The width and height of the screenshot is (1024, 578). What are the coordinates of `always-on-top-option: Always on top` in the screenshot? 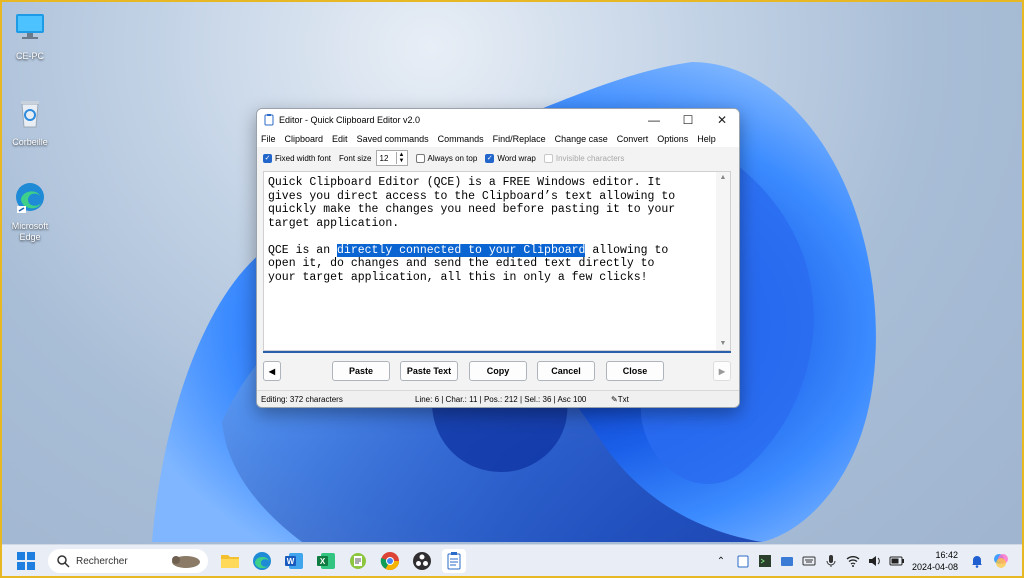 It's located at (446, 158).